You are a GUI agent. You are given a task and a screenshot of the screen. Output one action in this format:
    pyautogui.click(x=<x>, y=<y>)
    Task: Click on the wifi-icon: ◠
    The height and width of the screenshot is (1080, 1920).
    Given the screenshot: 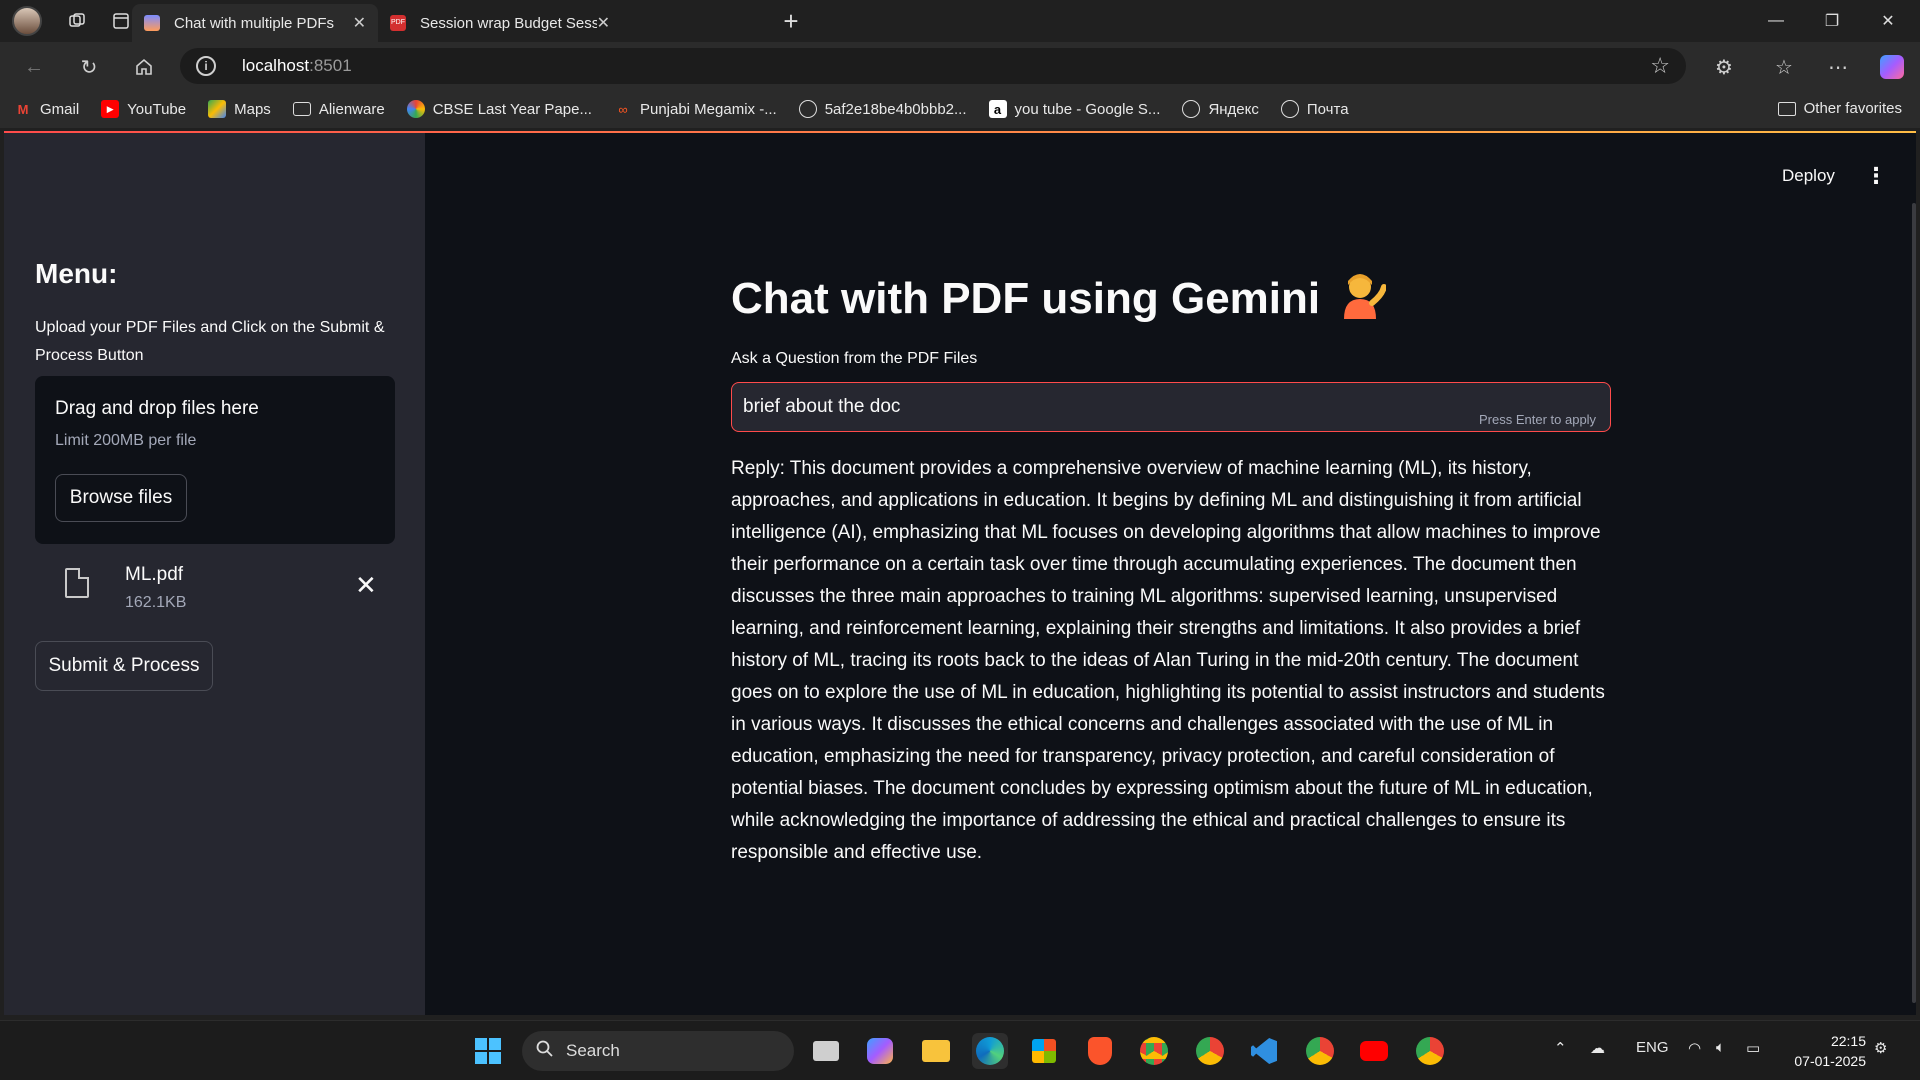 What is the action you would take?
    pyautogui.click(x=1694, y=1048)
    